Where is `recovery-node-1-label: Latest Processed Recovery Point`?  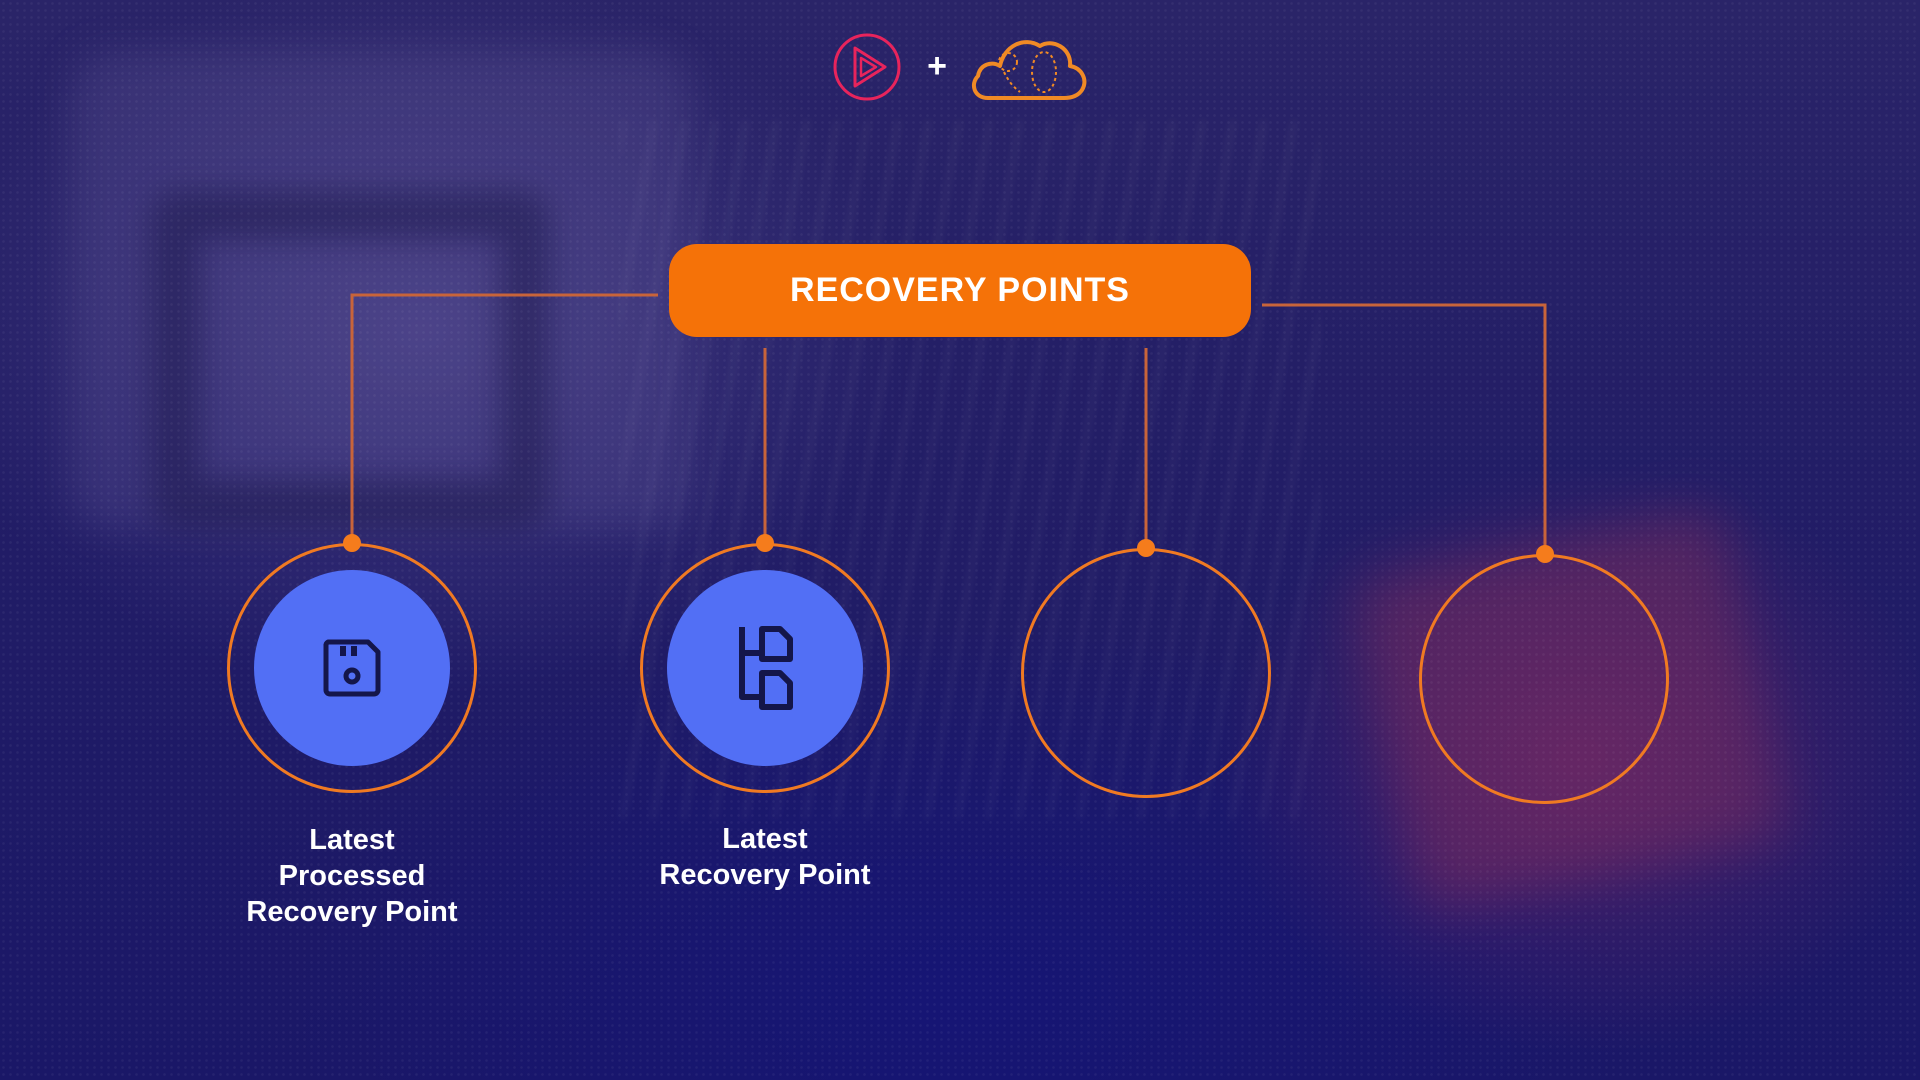 recovery-node-1-label: Latest Processed Recovery Point is located at coordinates (352, 876).